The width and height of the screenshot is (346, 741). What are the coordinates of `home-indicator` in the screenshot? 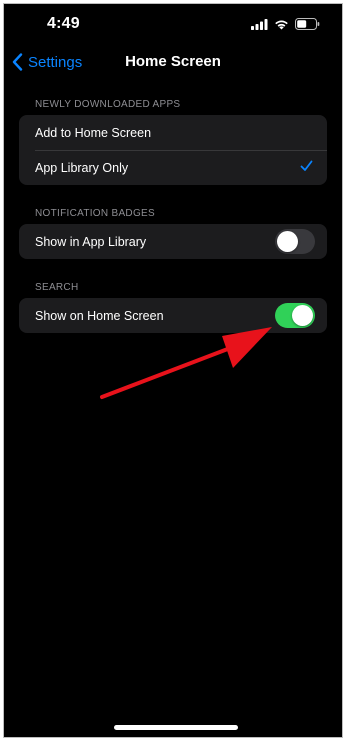 It's located at (176, 727).